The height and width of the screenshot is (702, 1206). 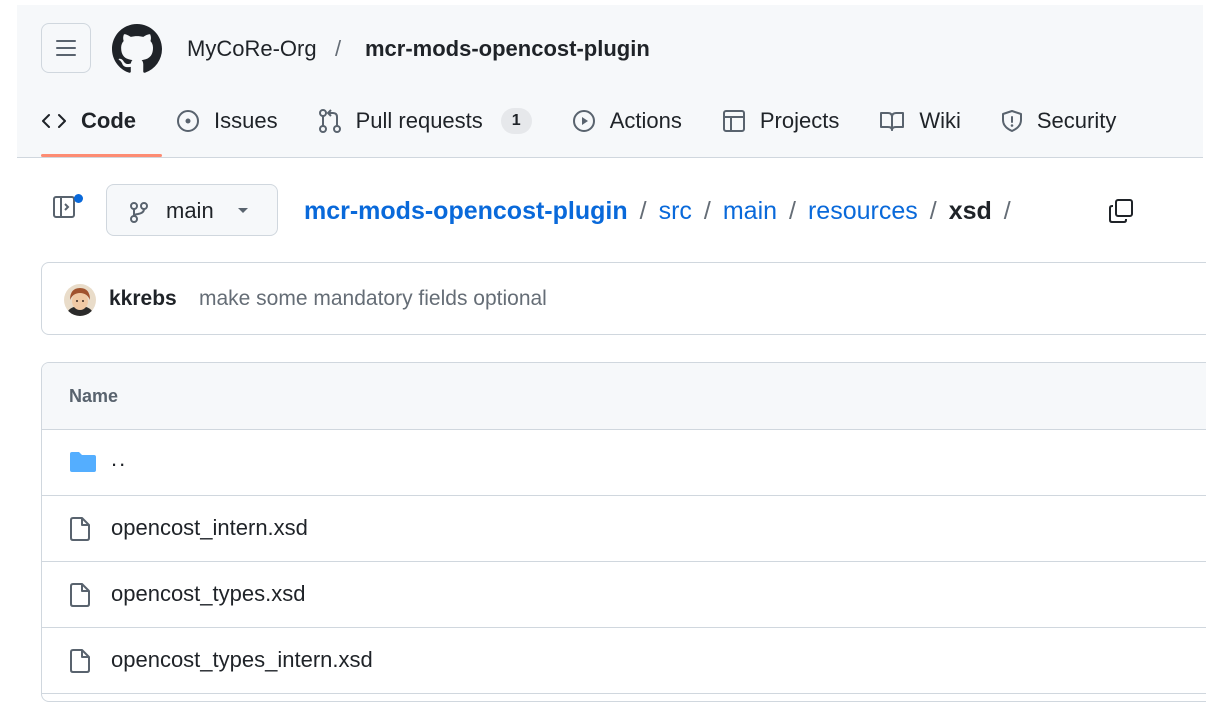 What do you see at coordinates (83, 462) in the screenshot?
I see `folder-icon` at bounding box center [83, 462].